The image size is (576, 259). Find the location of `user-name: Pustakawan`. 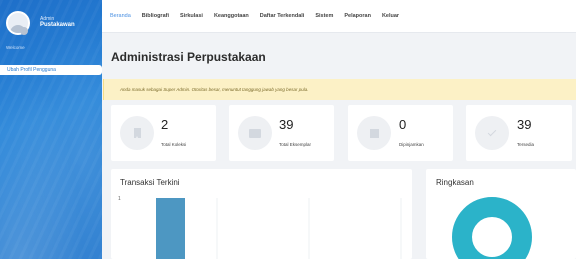

user-name: Pustakawan is located at coordinates (57, 25).